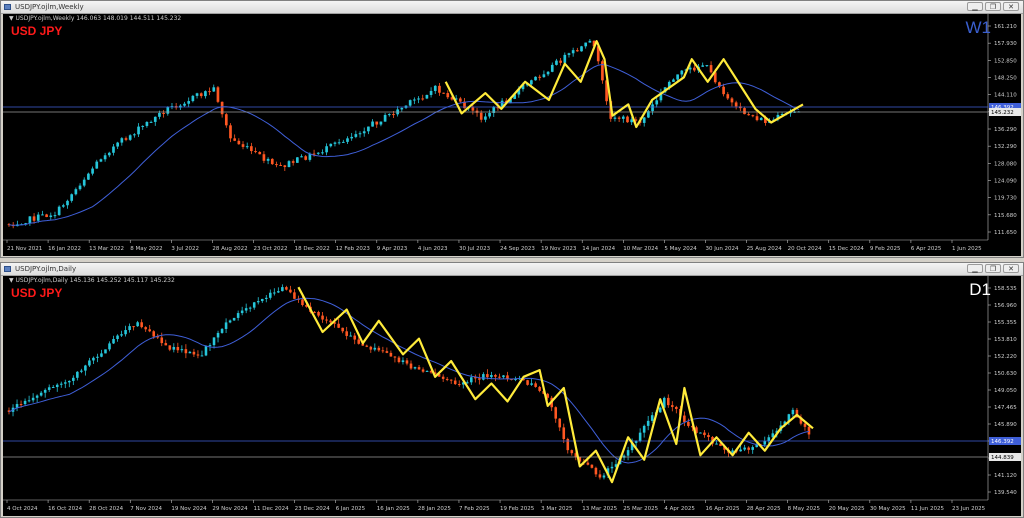  Describe the element at coordinates (37, 293) in the screenshot. I see `daily-symbol-label: USD JPY` at that location.